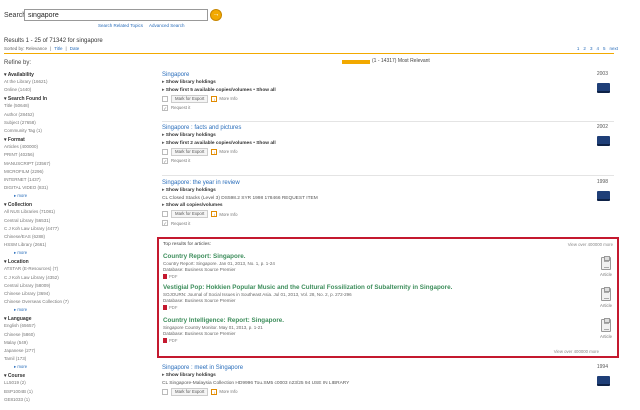  What do you see at coordinates (79, 245) in the screenshot?
I see `facet-item: HSSM Library (2661)` at bounding box center [79, 245].